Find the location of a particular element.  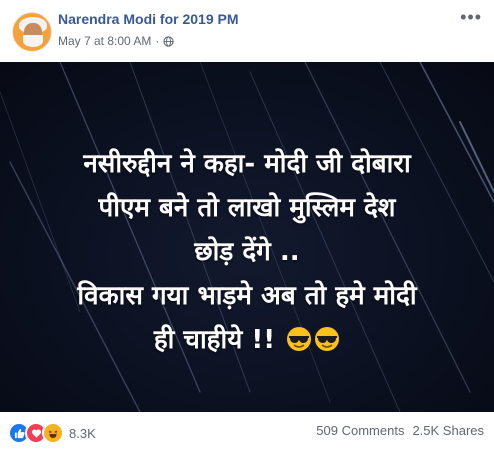

post-stats: 509 Comments 2.5K Shares is located at coordinates (400, 430).